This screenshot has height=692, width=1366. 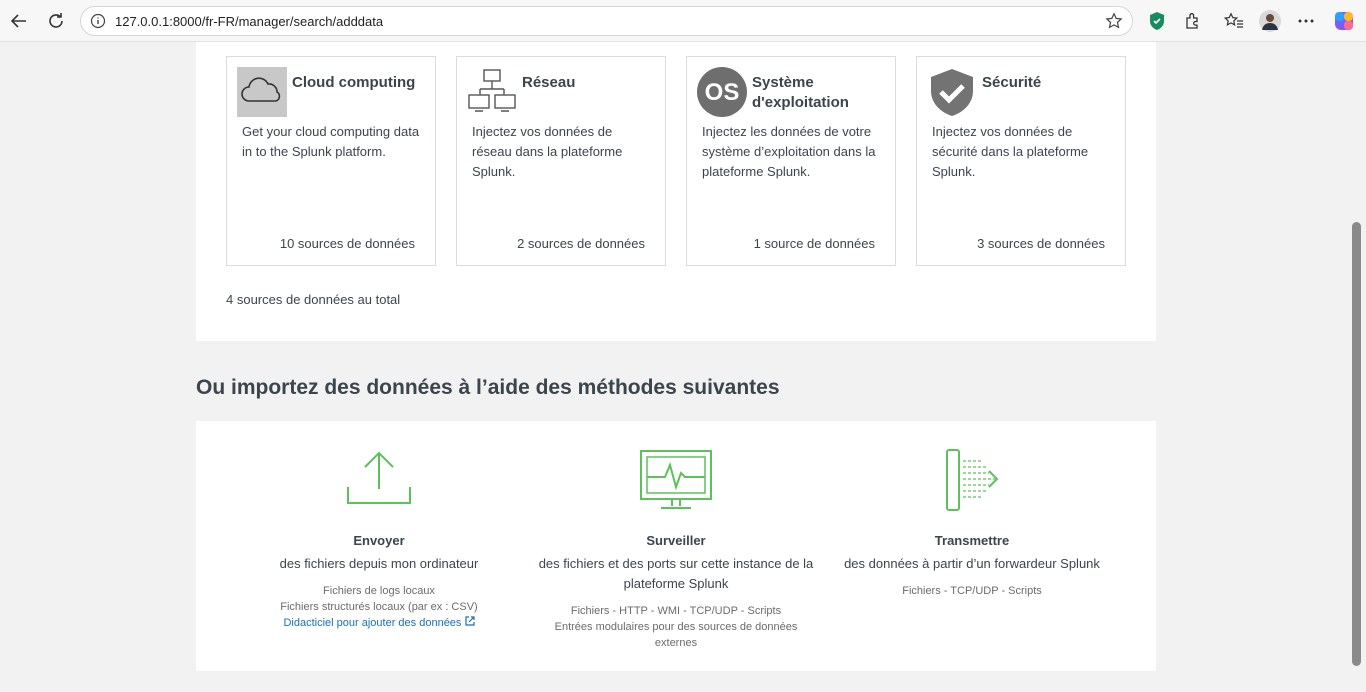 What do you see at coordinates (972, 482) in the screenshot?
I see `forward-icon` at bounding box center [972, 482].